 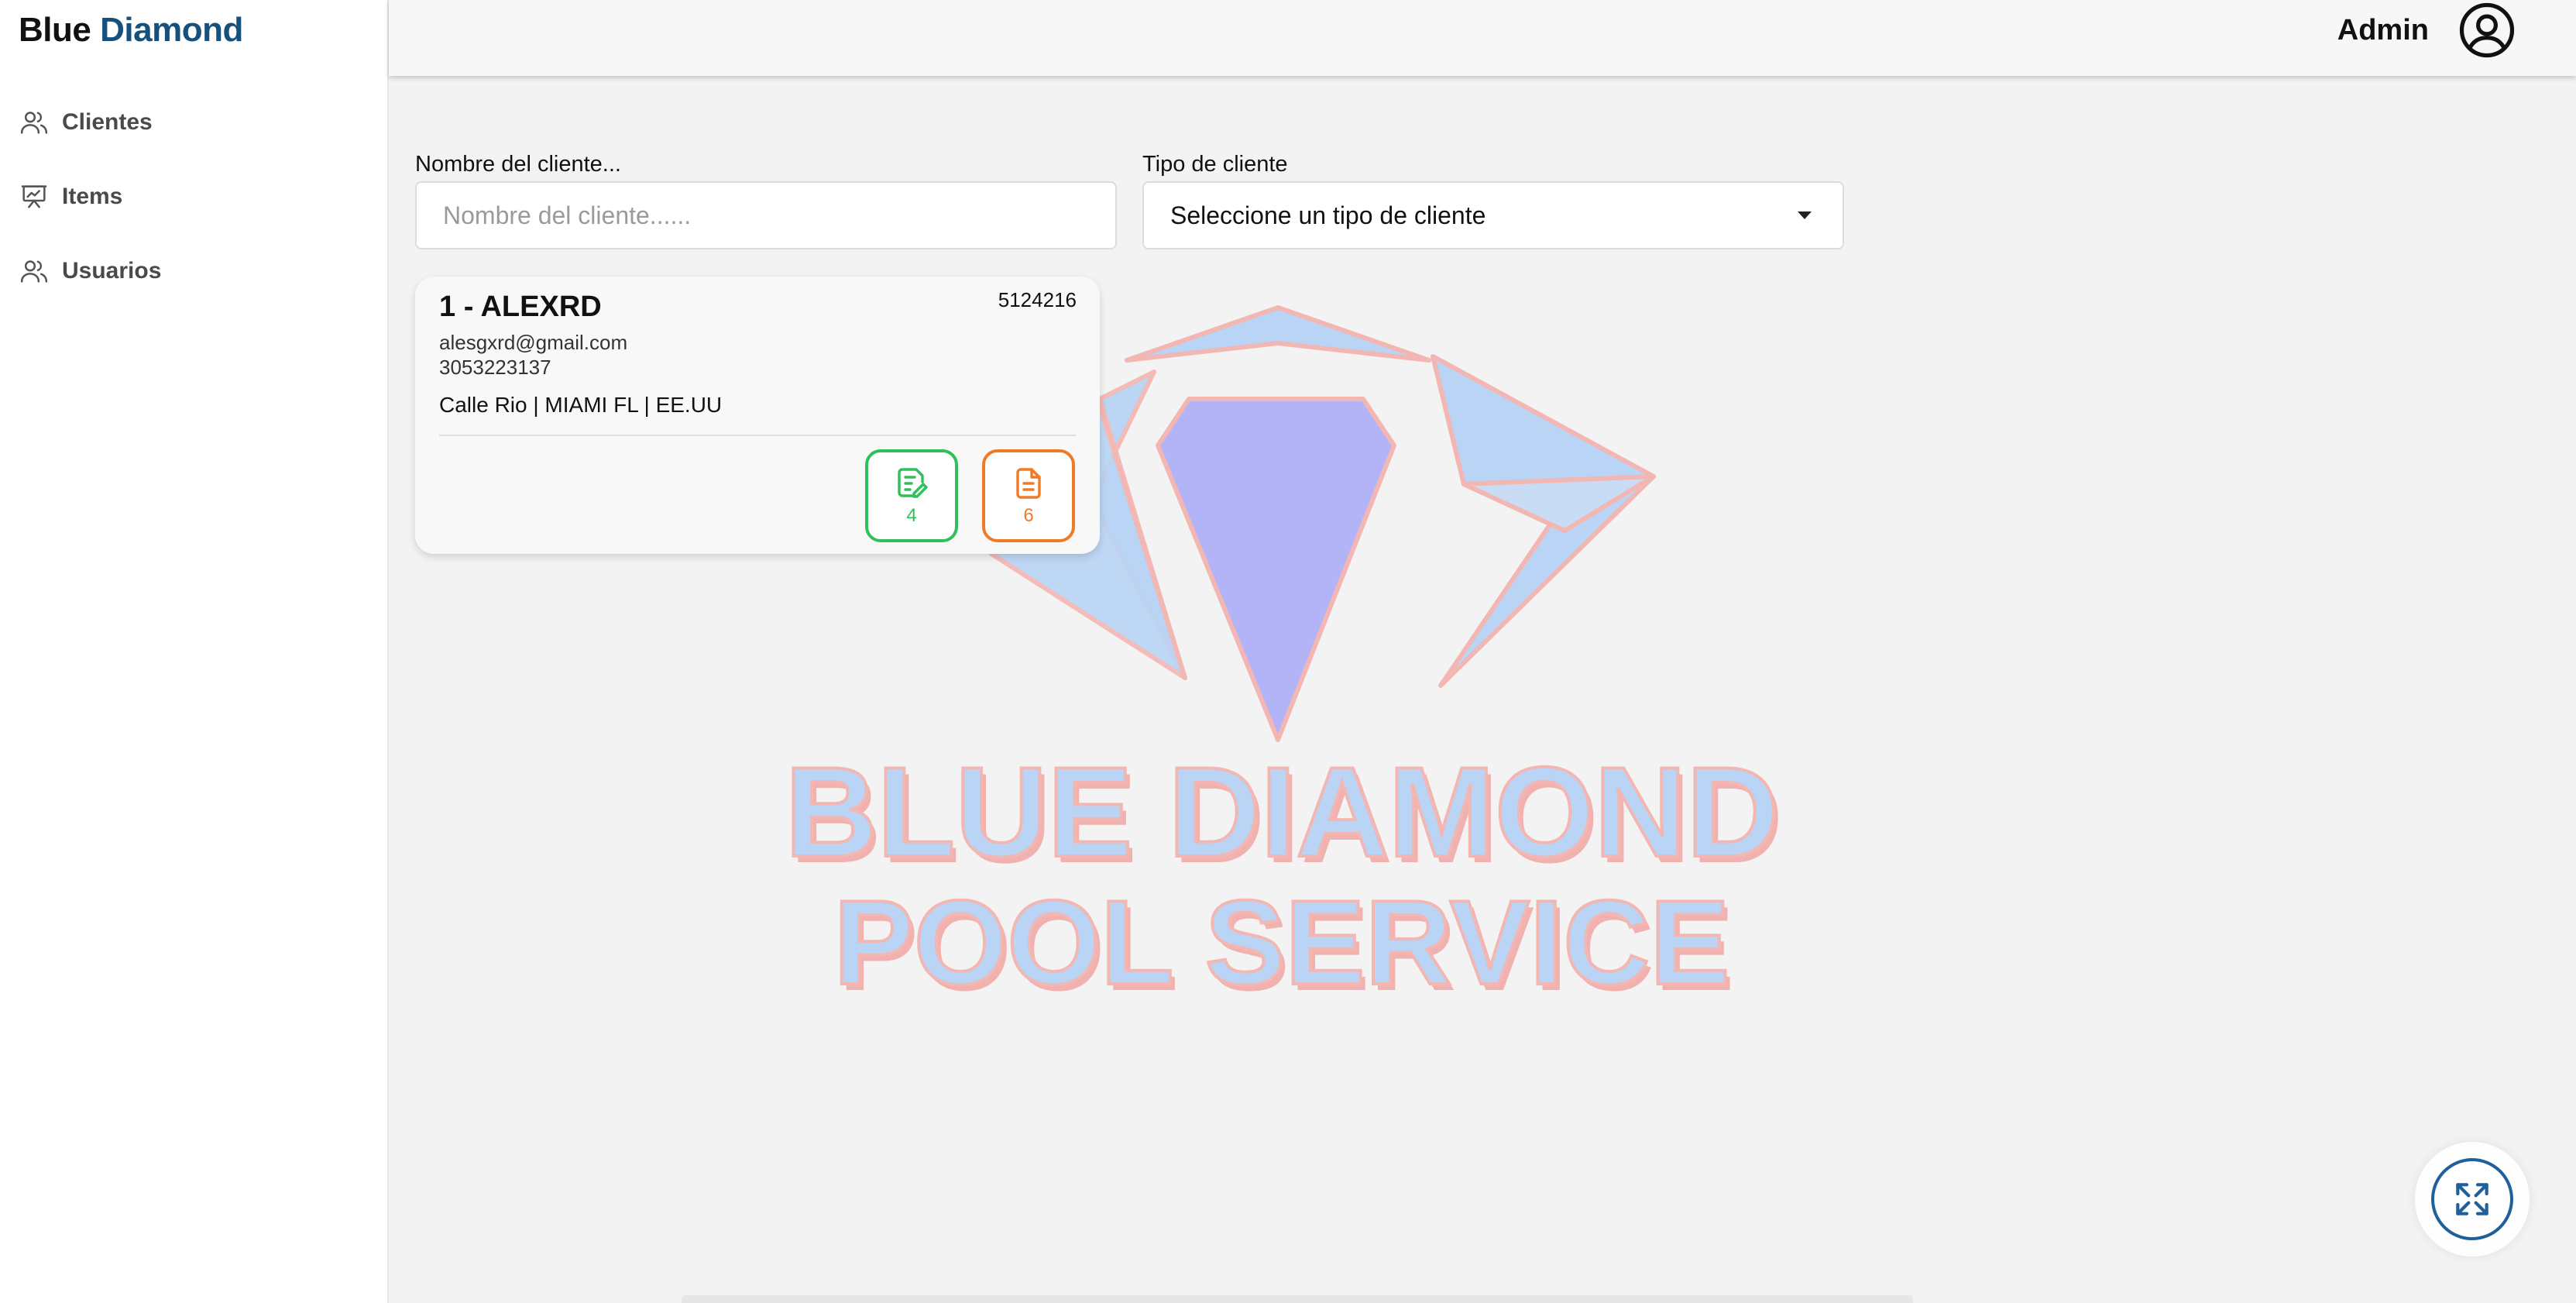 I want to click on fullscreen-button, so click(x=2472, y=1199).